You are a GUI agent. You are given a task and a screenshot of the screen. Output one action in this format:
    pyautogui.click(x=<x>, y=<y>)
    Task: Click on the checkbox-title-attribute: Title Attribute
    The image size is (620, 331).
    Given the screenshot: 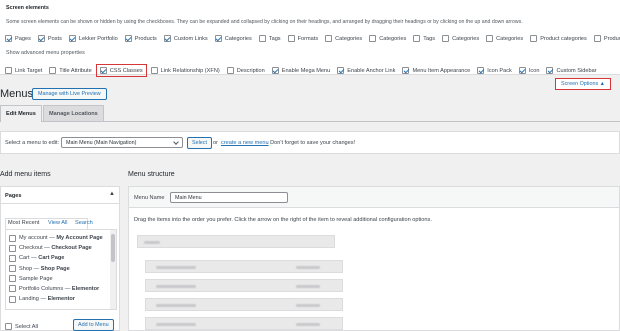 What is the action you would take?
    pyautogui.click(x=70, y=70)
    